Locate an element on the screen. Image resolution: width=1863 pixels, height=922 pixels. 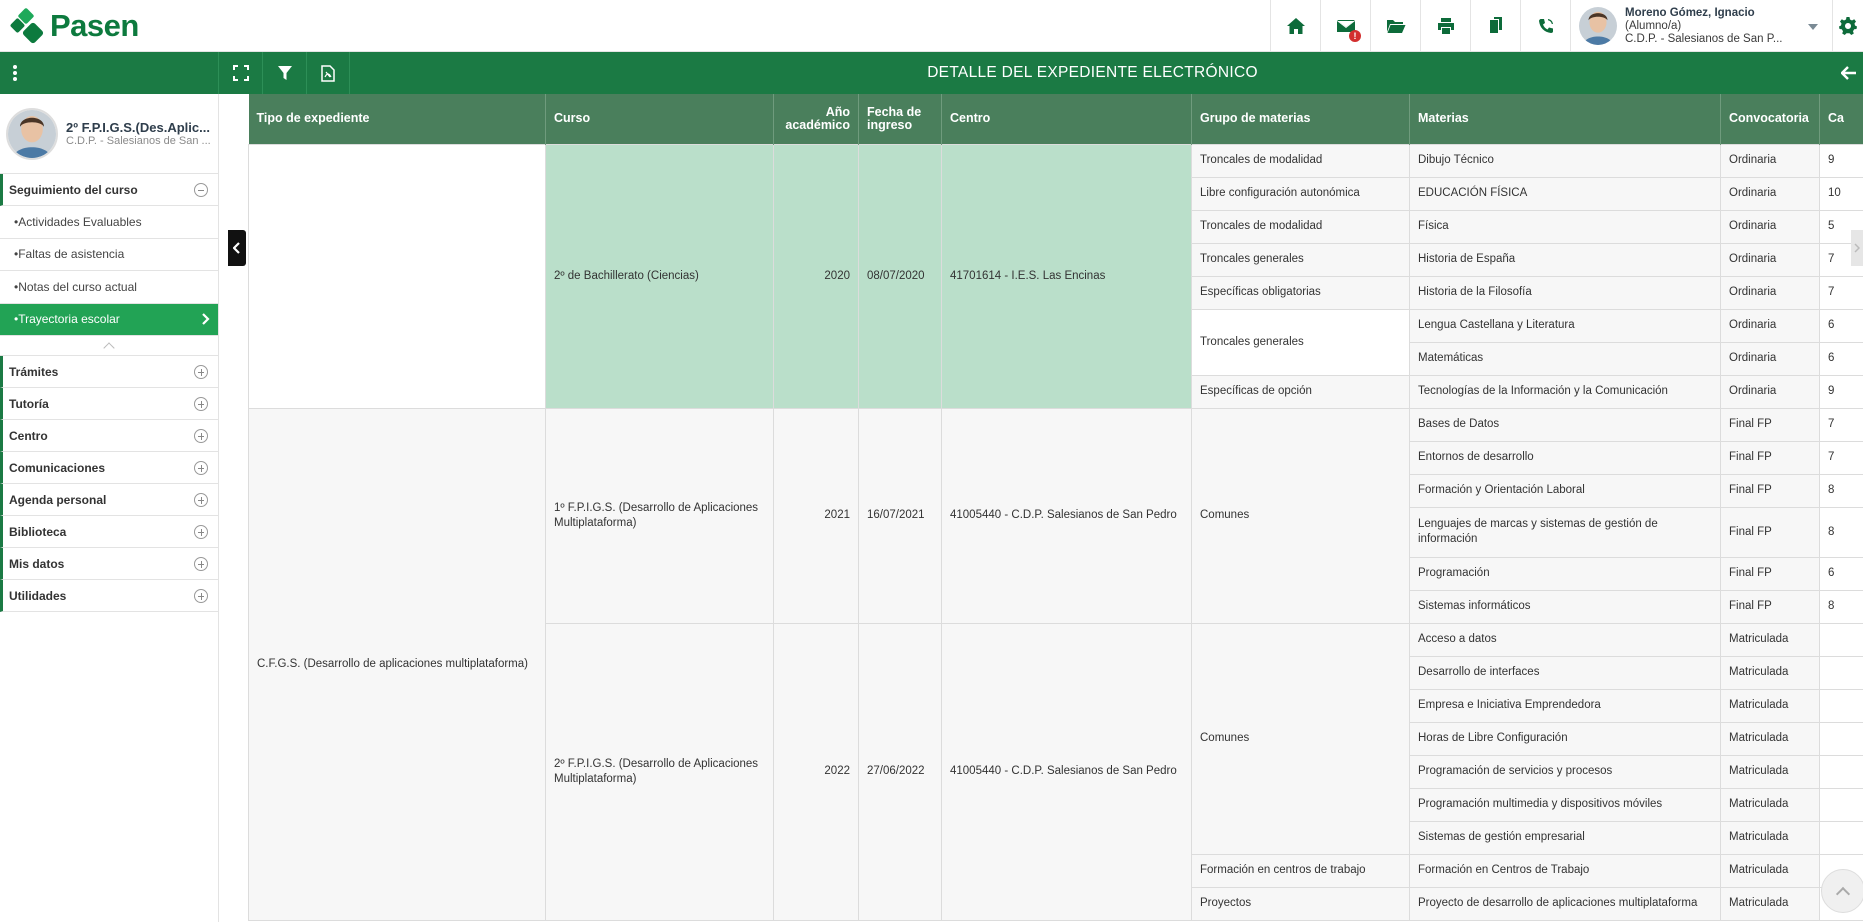
column-header: Ca is located at coordinates (1841, 119).